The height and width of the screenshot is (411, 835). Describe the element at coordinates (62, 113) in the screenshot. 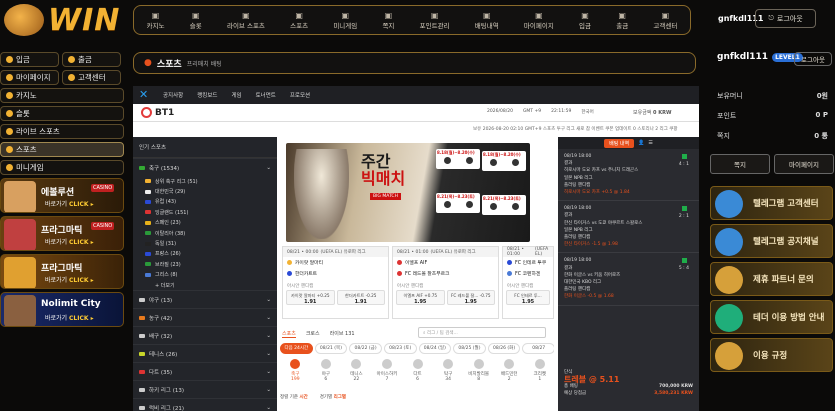

I see `sidebar-item-slot: 슬롯` at that location.